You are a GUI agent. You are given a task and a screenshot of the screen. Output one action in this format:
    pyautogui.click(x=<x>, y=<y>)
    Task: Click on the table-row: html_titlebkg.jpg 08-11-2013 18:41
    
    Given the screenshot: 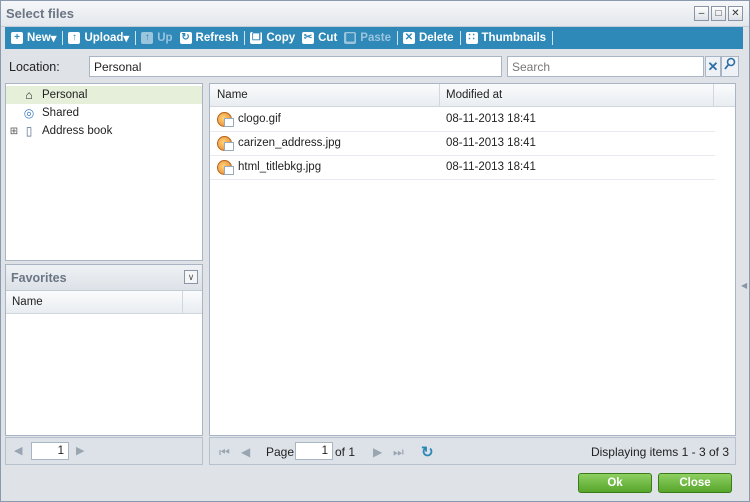 What is the action you would take?
    pyautogui.click(x=462, y=168)
    